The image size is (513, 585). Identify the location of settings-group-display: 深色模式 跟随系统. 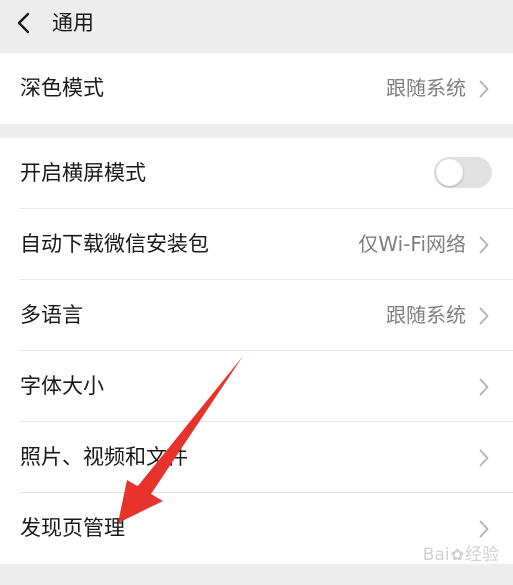
(256, 88).